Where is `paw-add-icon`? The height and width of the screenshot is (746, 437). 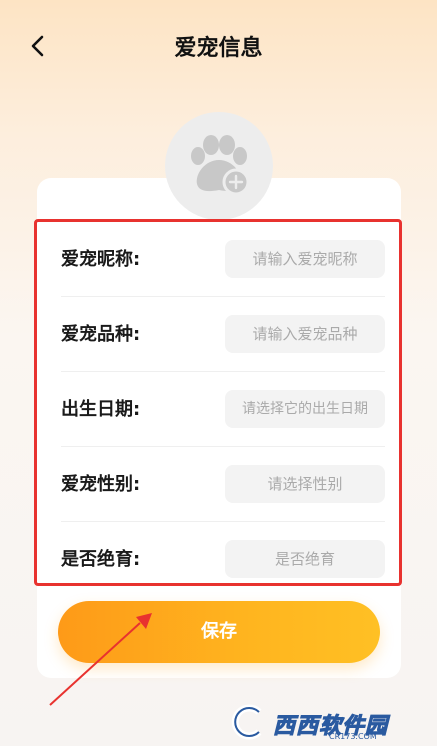 paw-add-icon is located at coordinates (220, 165).